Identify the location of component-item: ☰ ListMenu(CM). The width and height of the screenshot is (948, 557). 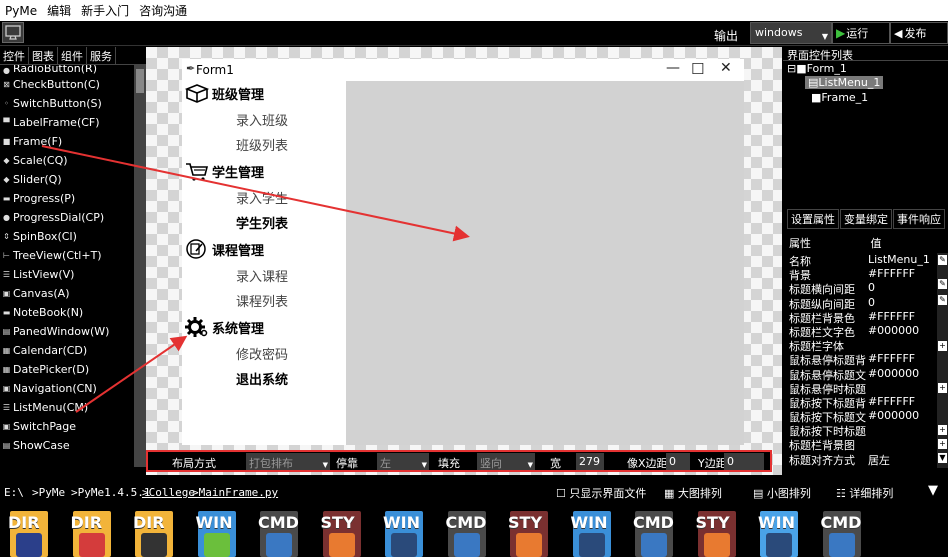
(67, 407).